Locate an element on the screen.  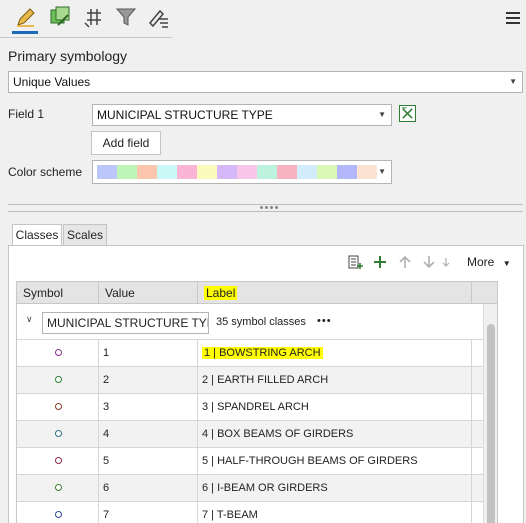
primary-symbology-heading: Primary symbology is located at coordinates (68, 56).